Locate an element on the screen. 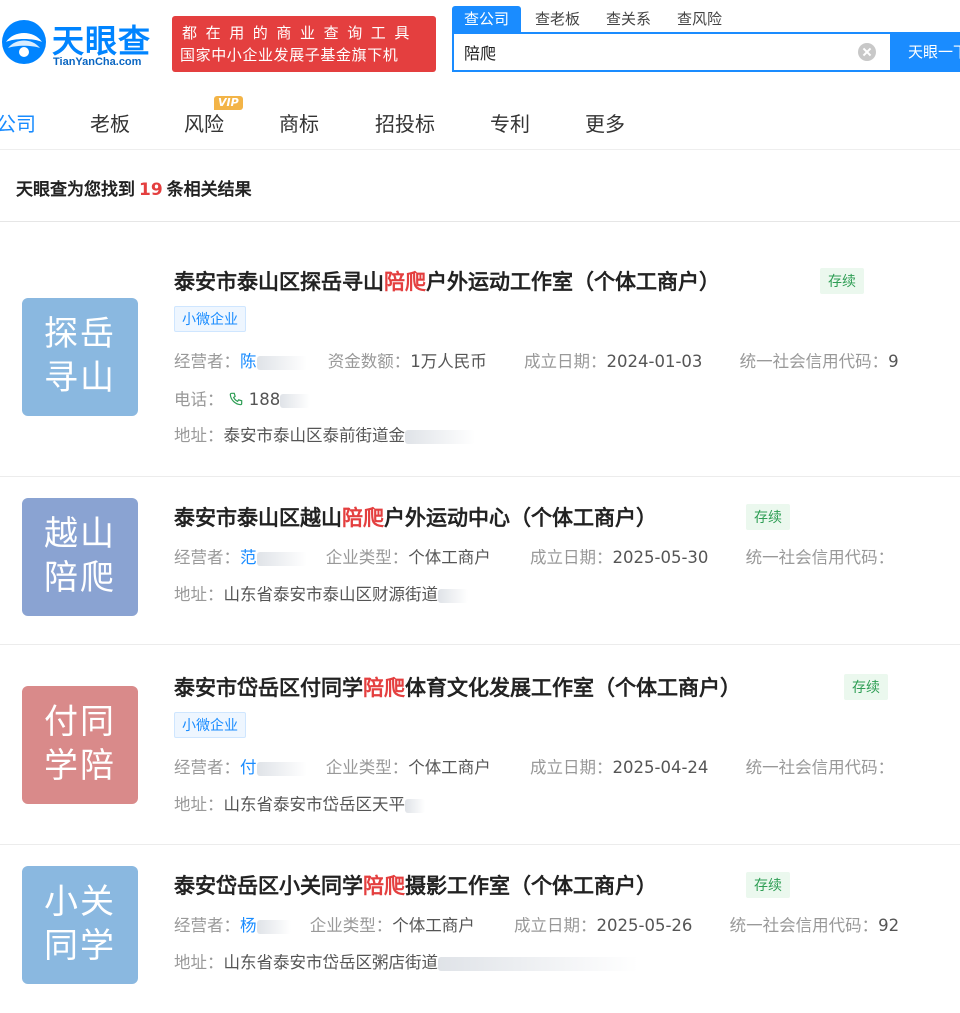  result-category-nav: 公司 老板 风险 VIP 商标 招投标 专利 更多 is located at coordinates (480, 123).